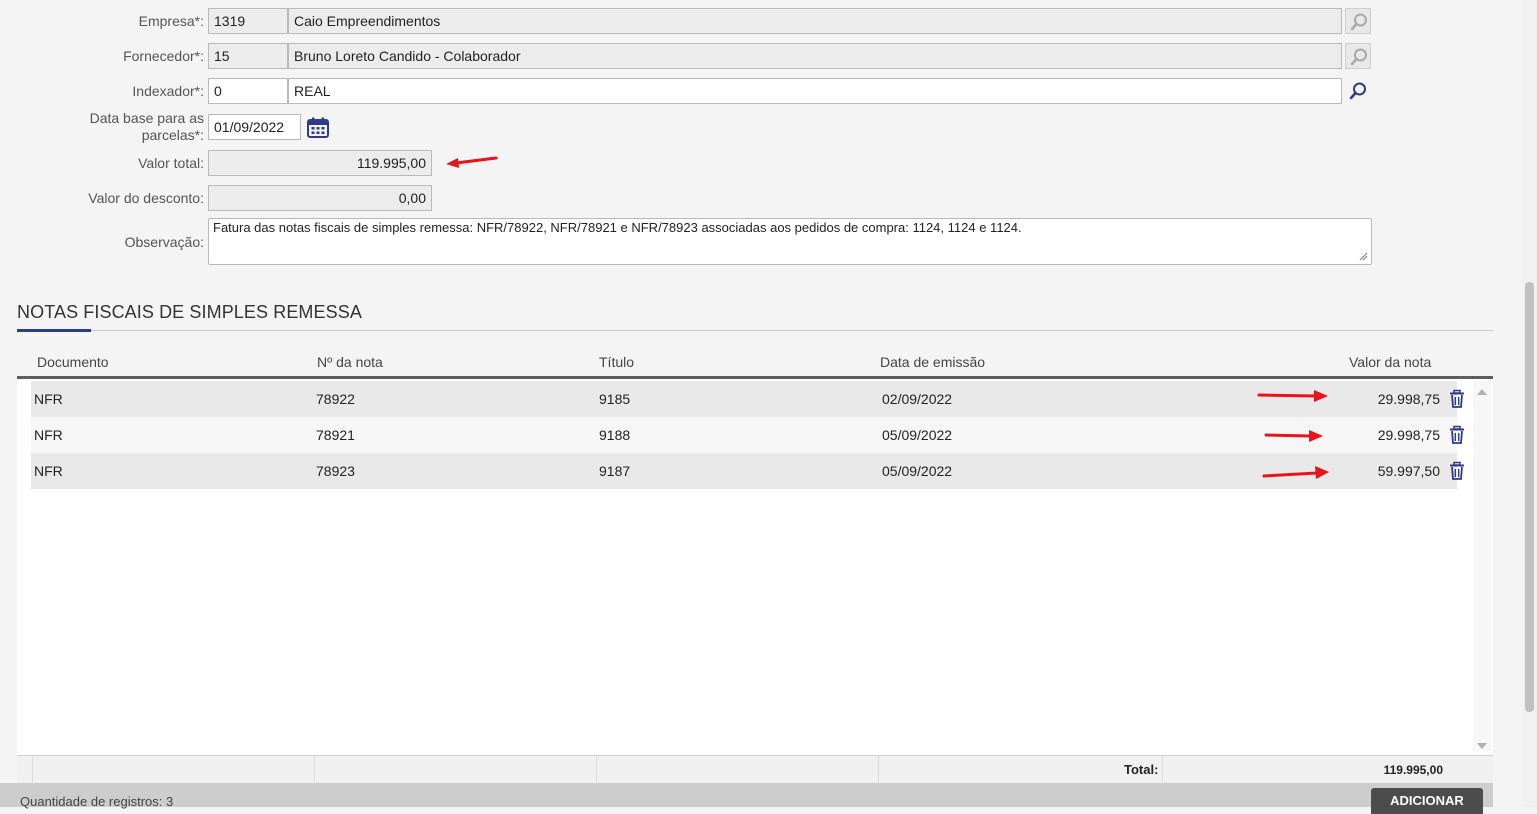  I want to click on empresa-label: Empresa*:, so click(171, 21).